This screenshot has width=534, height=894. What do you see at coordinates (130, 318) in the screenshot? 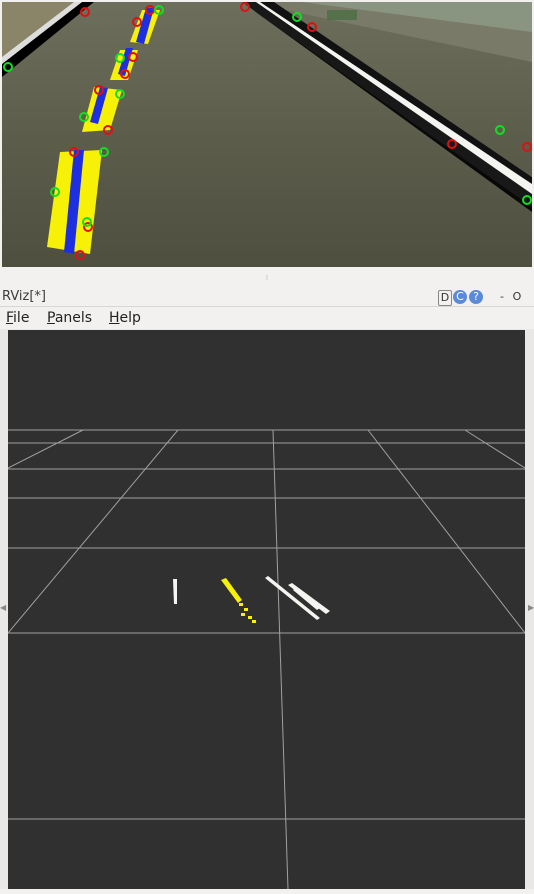
I see `menu-help-label: elp` at bounding box center [130, 318].